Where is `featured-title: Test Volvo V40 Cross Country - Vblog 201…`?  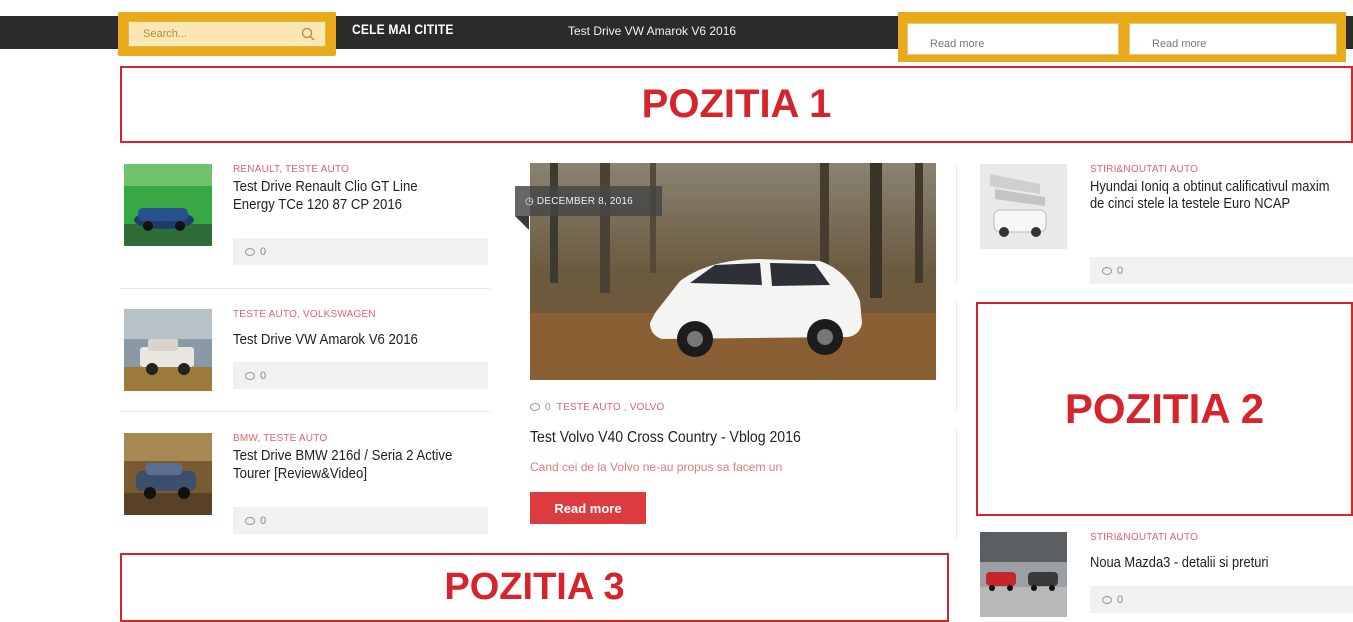
featured-title: Test Volvo V40 Cross Country - Vblog 201… is located at coordinates (665, 438).